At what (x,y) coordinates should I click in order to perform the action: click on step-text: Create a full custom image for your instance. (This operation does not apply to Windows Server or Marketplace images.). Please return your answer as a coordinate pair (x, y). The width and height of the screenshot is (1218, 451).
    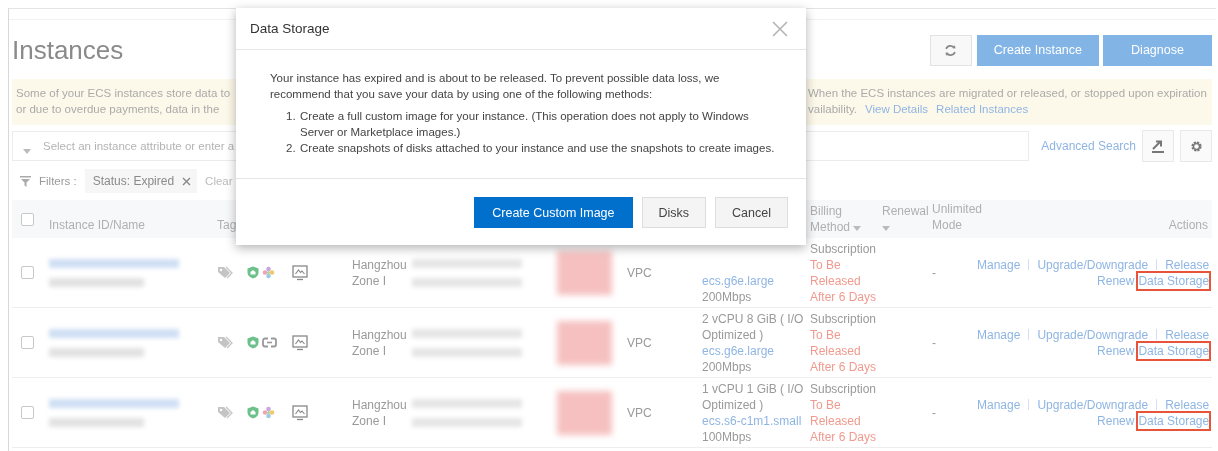
    Looking at the image, I should click on (525, 124).